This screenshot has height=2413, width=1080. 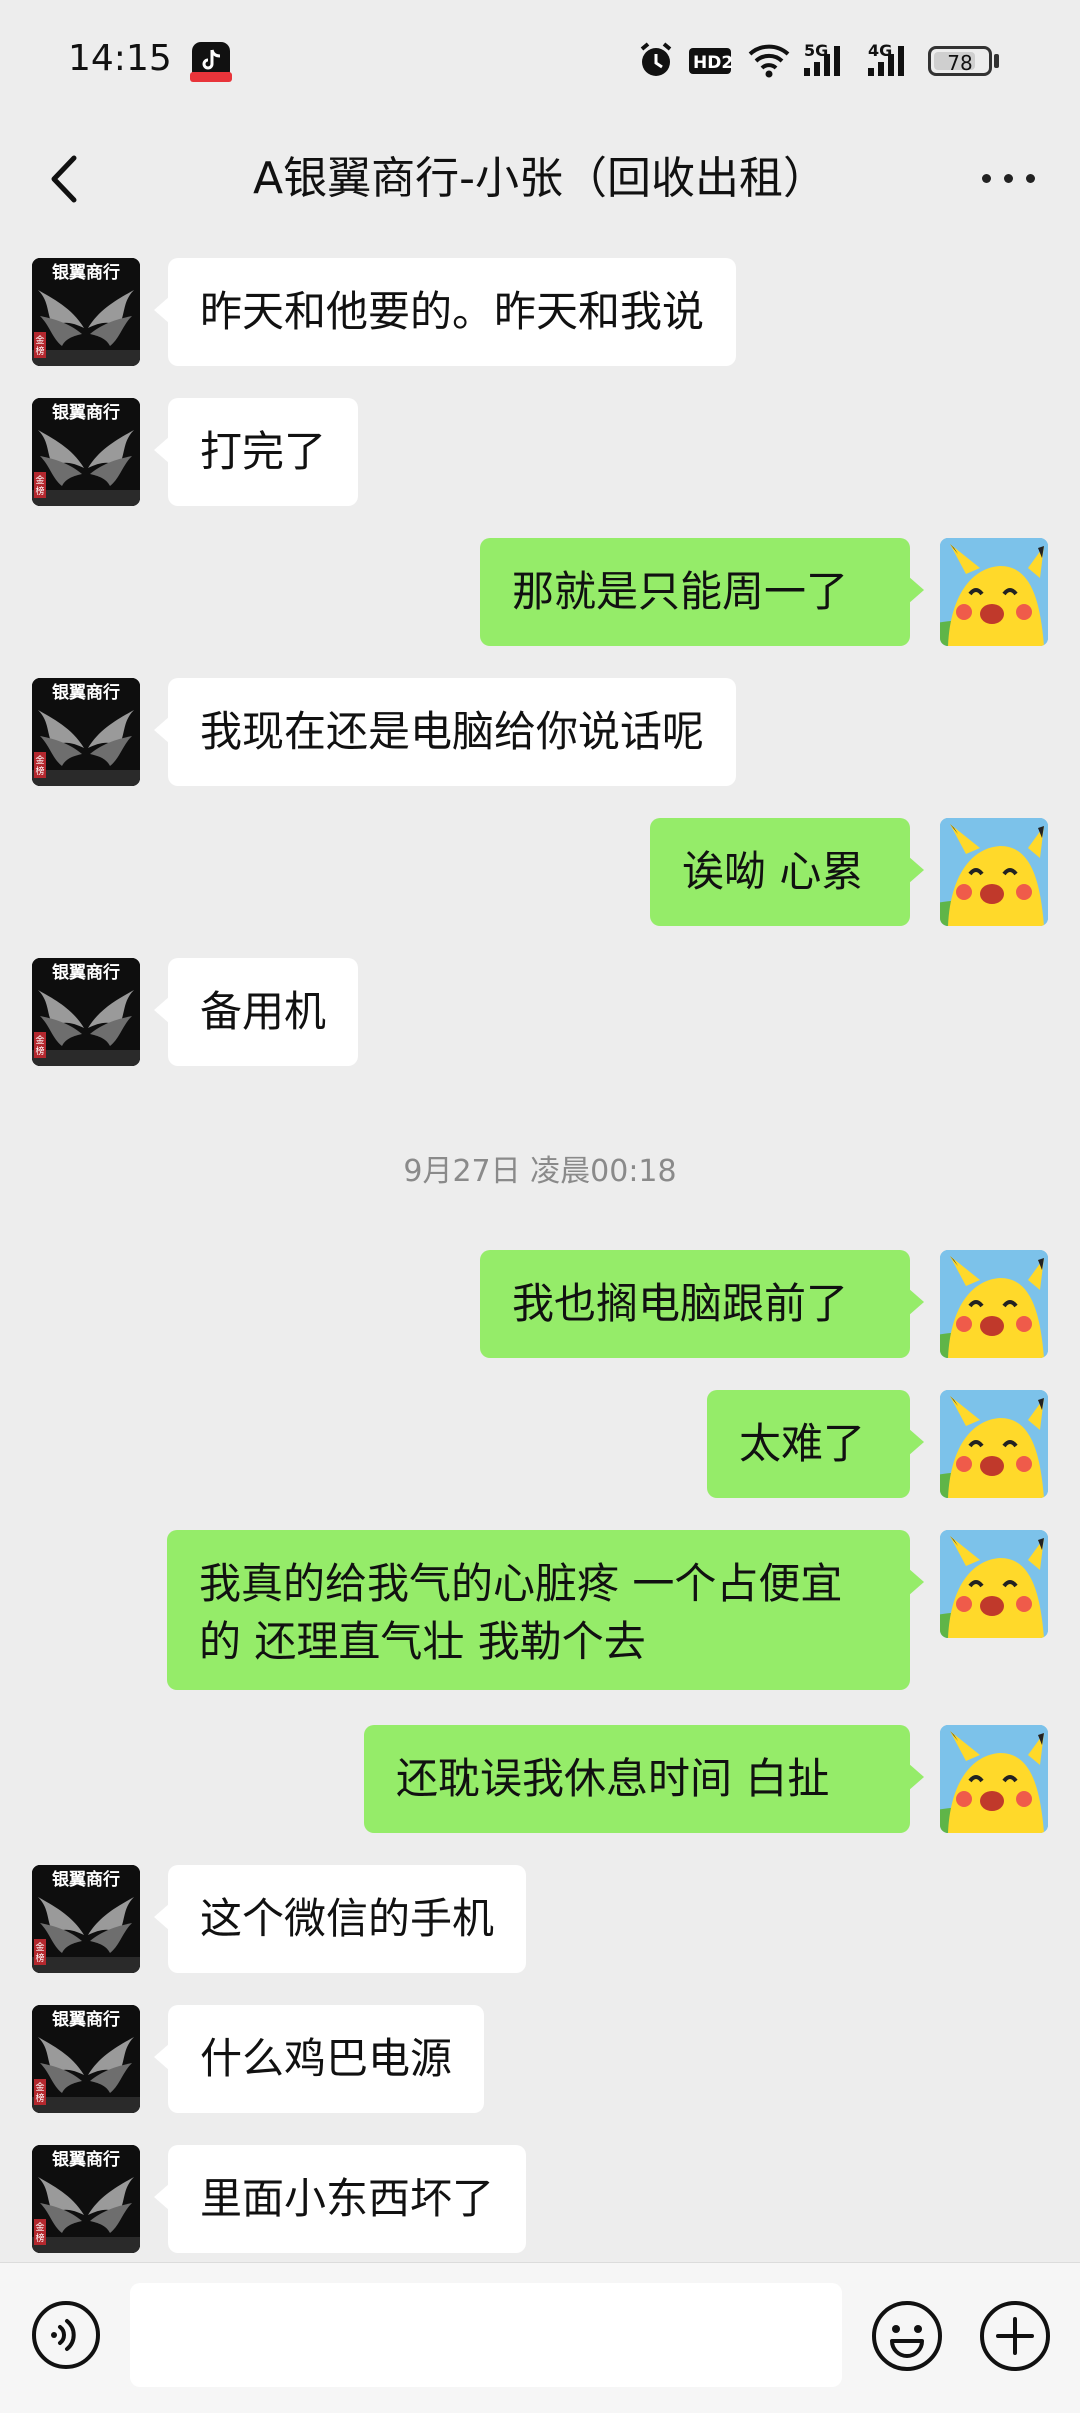 What do you see at coordinates (656, 59) in the screenshot?
I see `alarm-icon` at bounding box center [656, 59].